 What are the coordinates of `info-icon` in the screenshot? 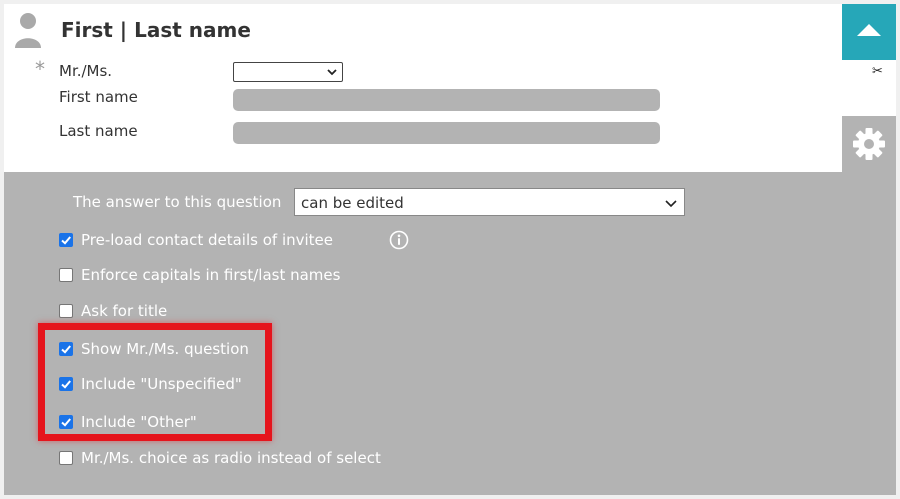 It's located at (399, 240).